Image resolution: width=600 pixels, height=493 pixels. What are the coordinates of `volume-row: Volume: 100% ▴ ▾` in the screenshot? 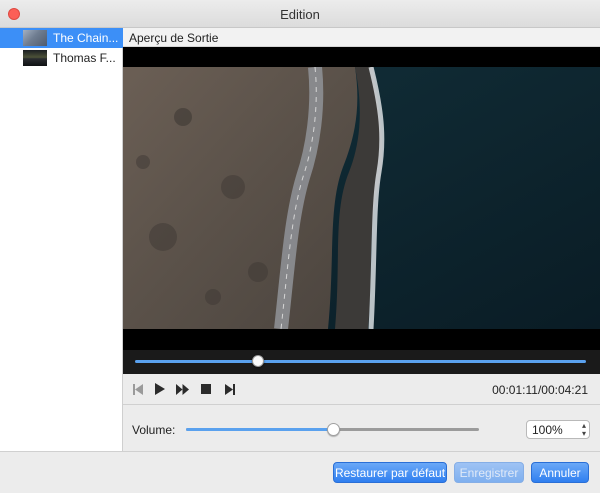 It's located at (361, 428).